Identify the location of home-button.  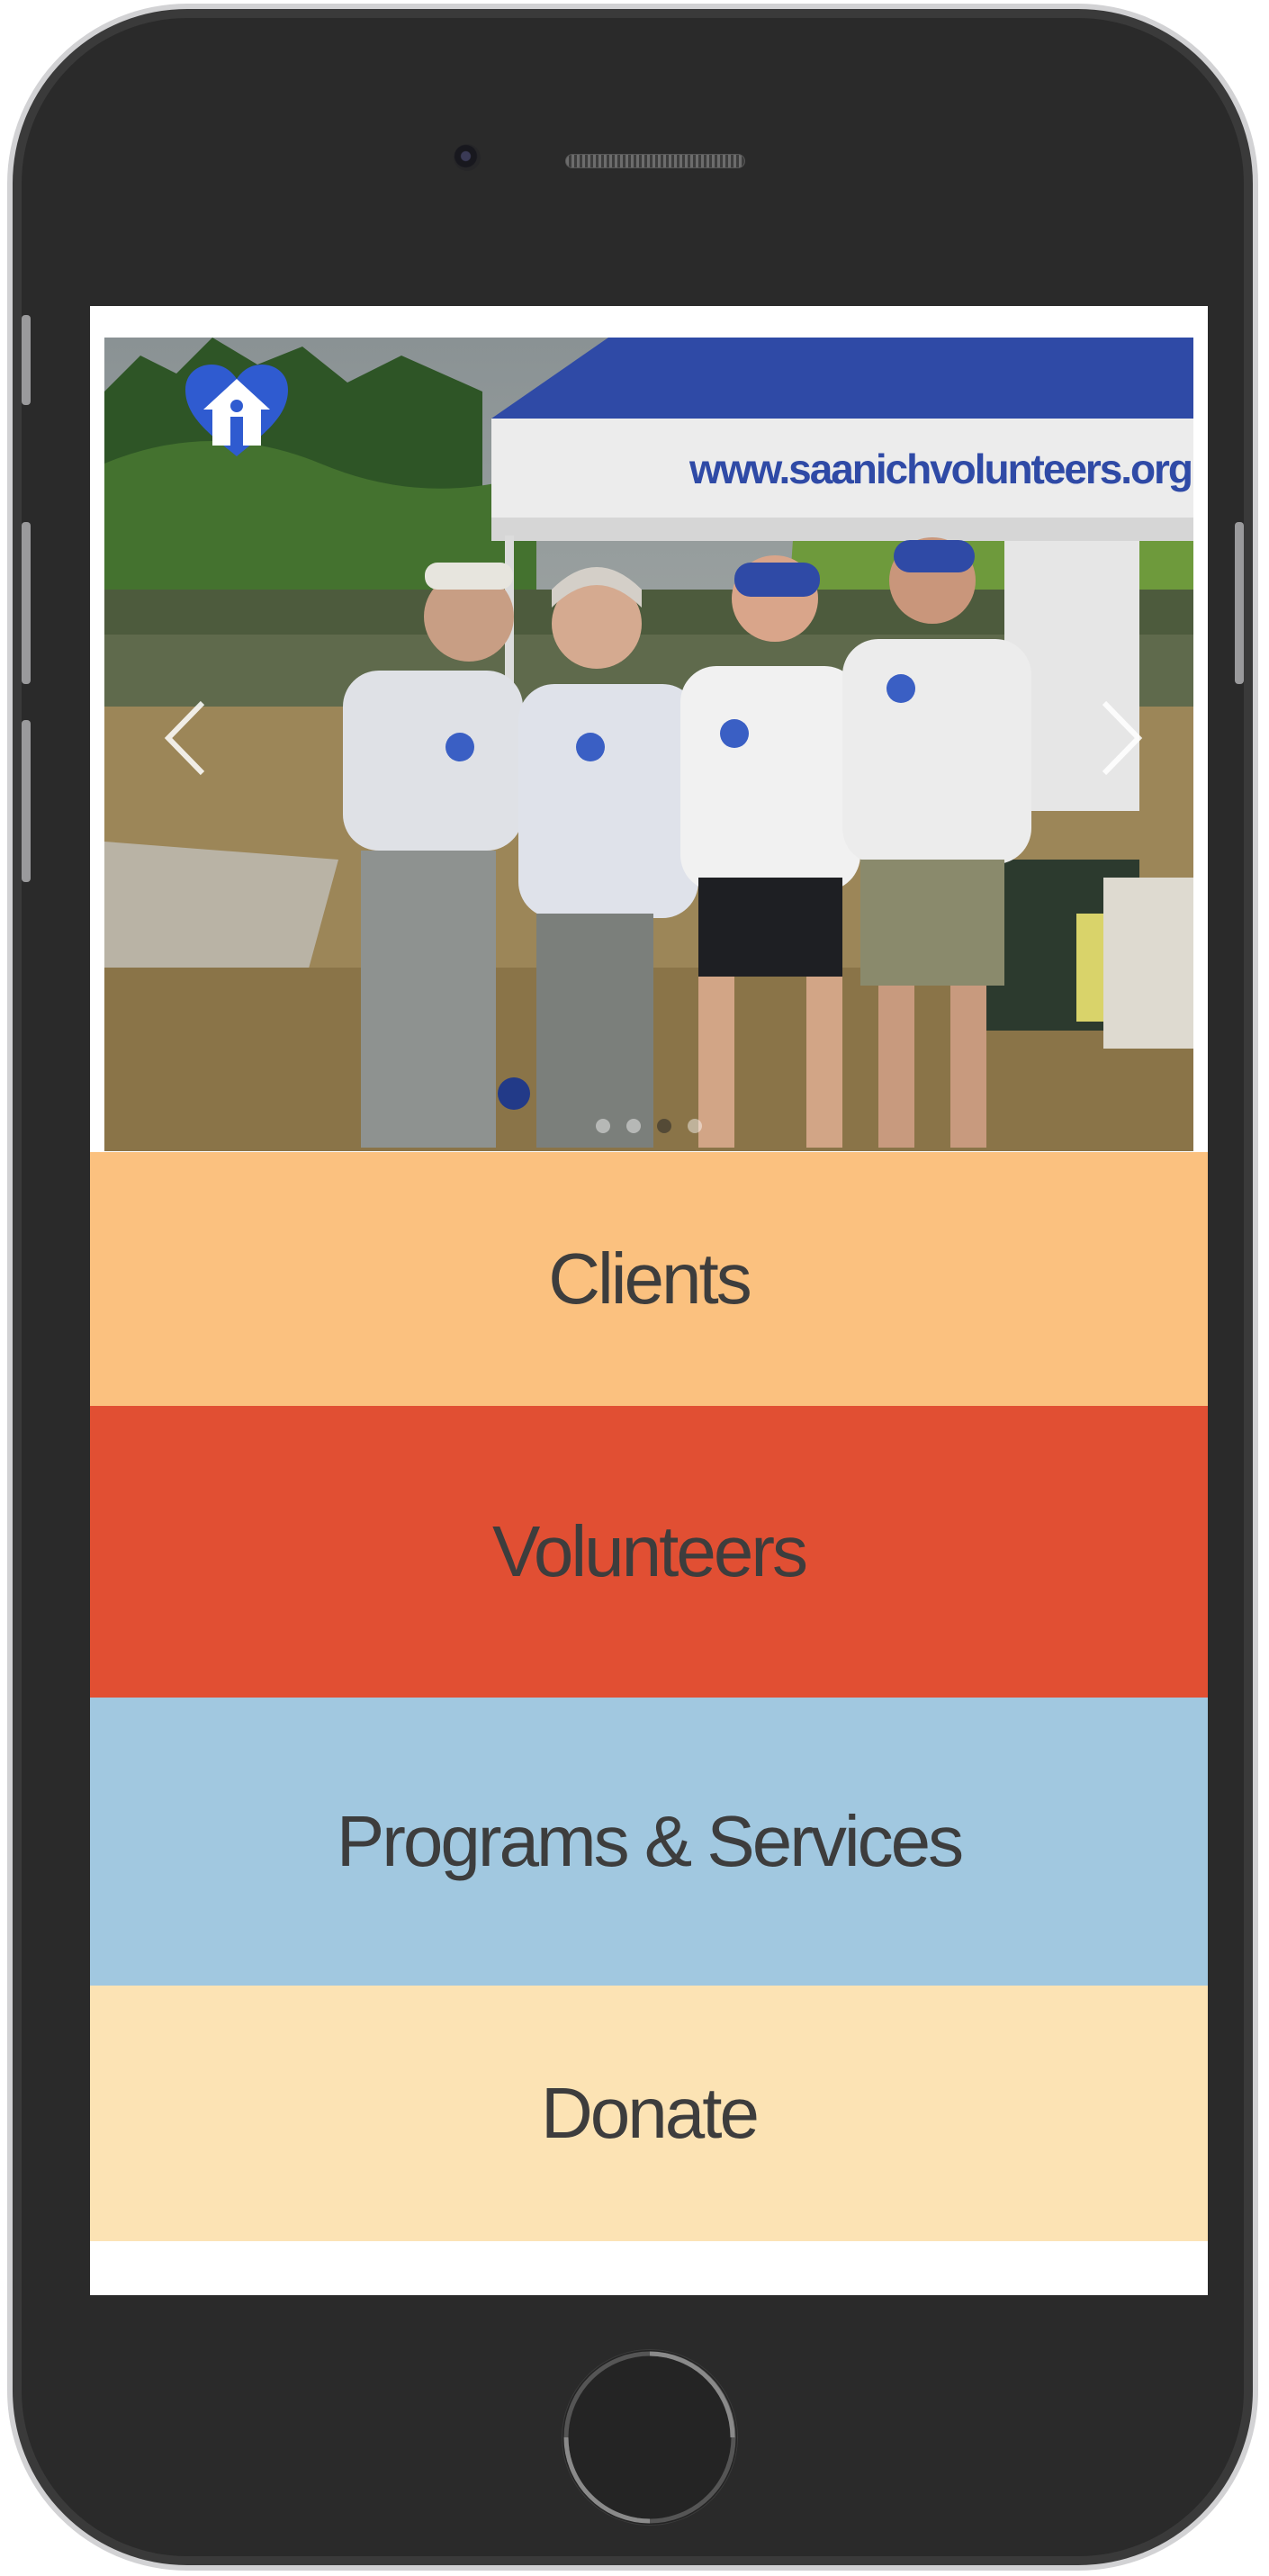
(650, 2437).